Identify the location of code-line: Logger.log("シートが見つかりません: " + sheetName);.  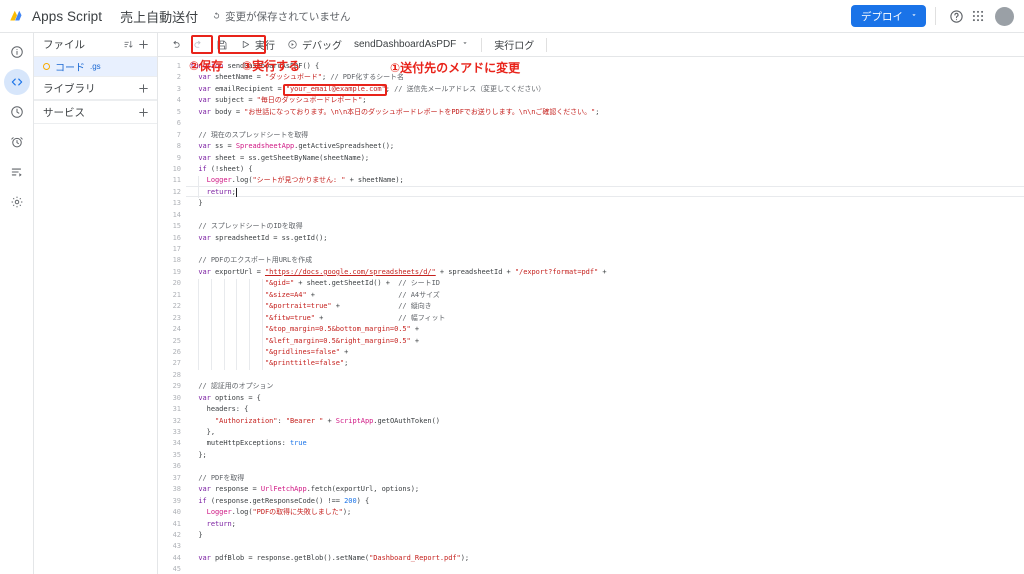
(605, 180).